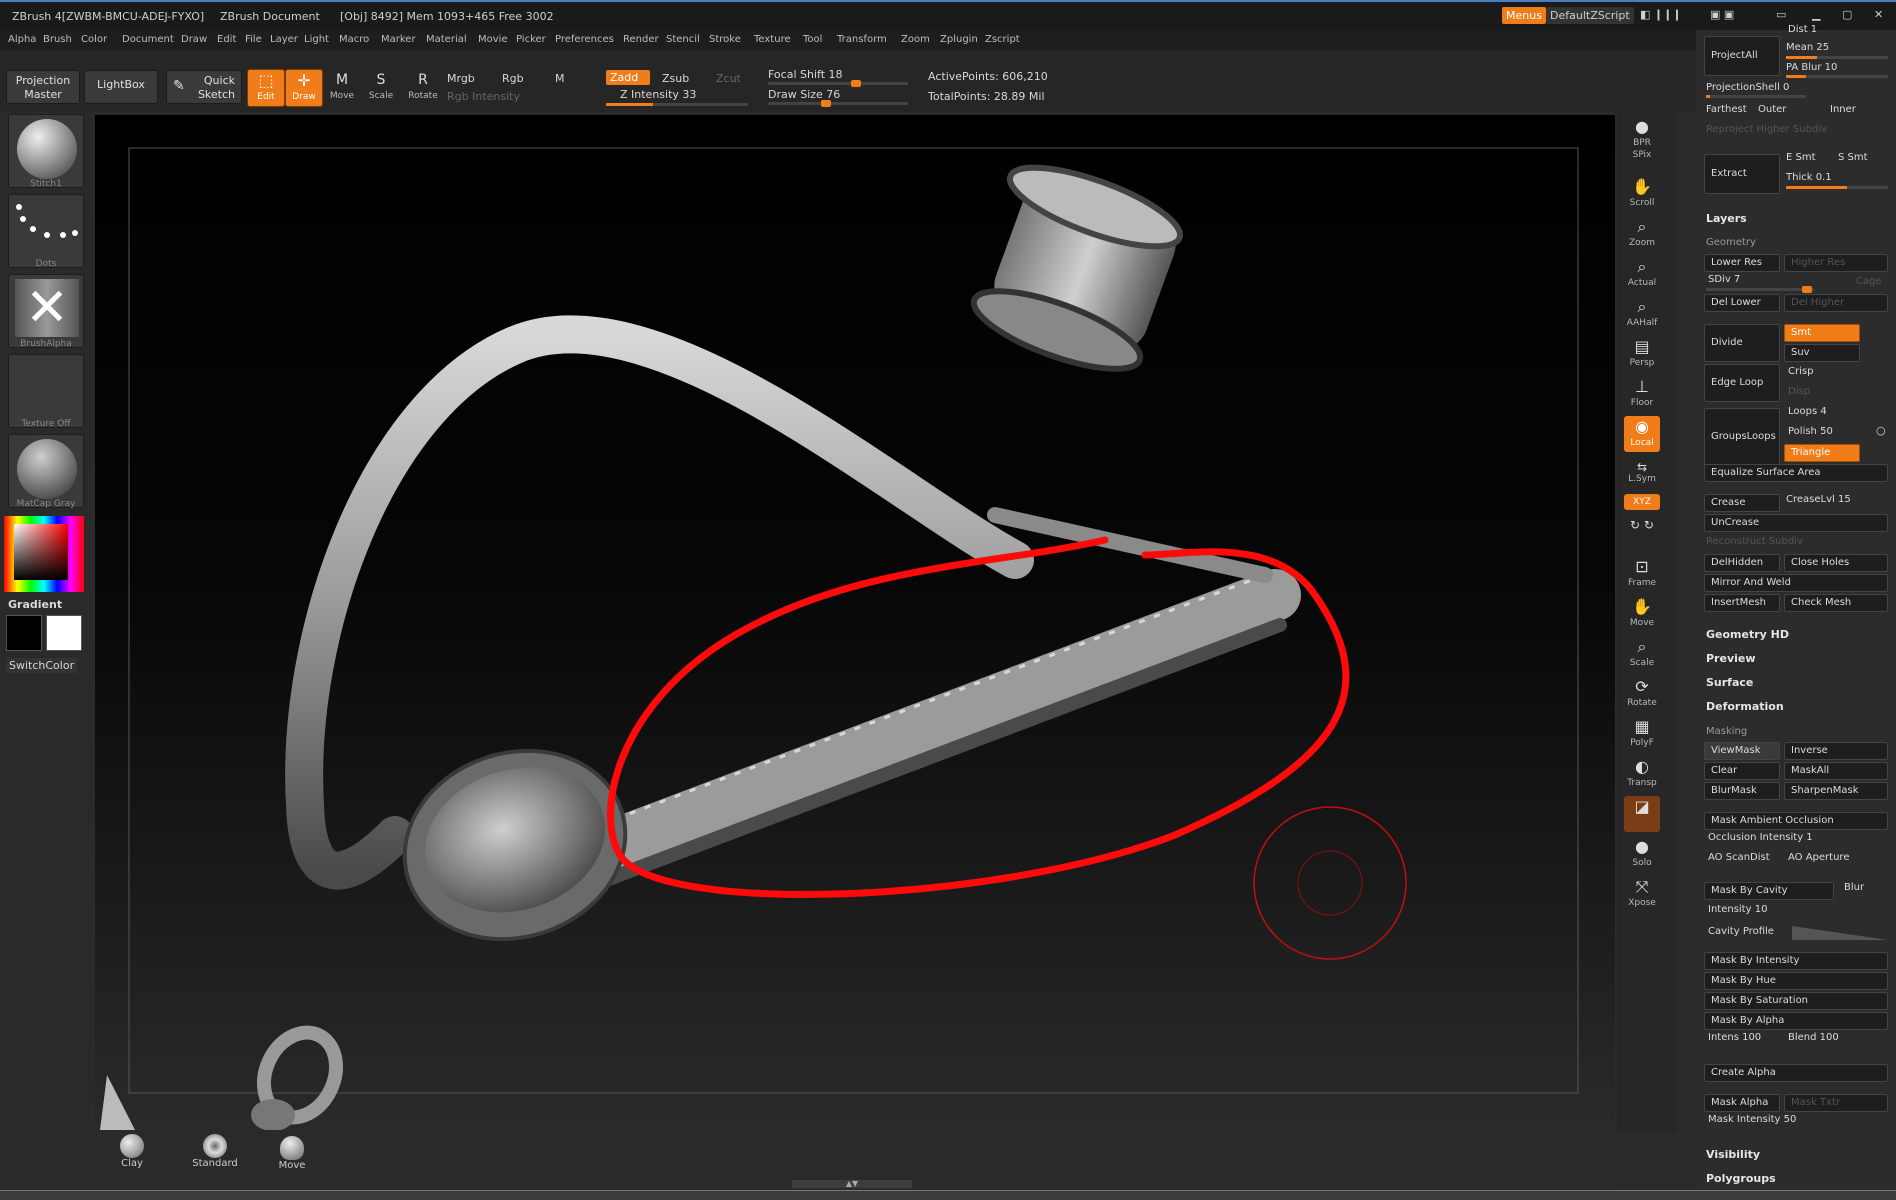  What do you see at coordinates (253, 39) in the screenshot?
I see `menu-file: File` at bounding box center [253, 39].